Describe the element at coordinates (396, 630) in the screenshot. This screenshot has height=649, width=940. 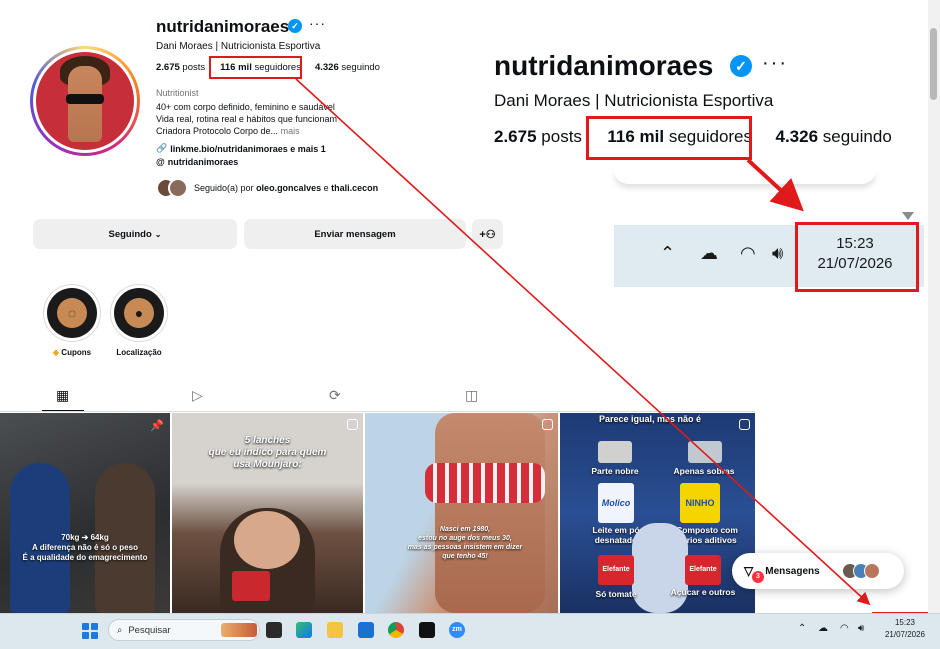
I see `chrome-icon` at that location.